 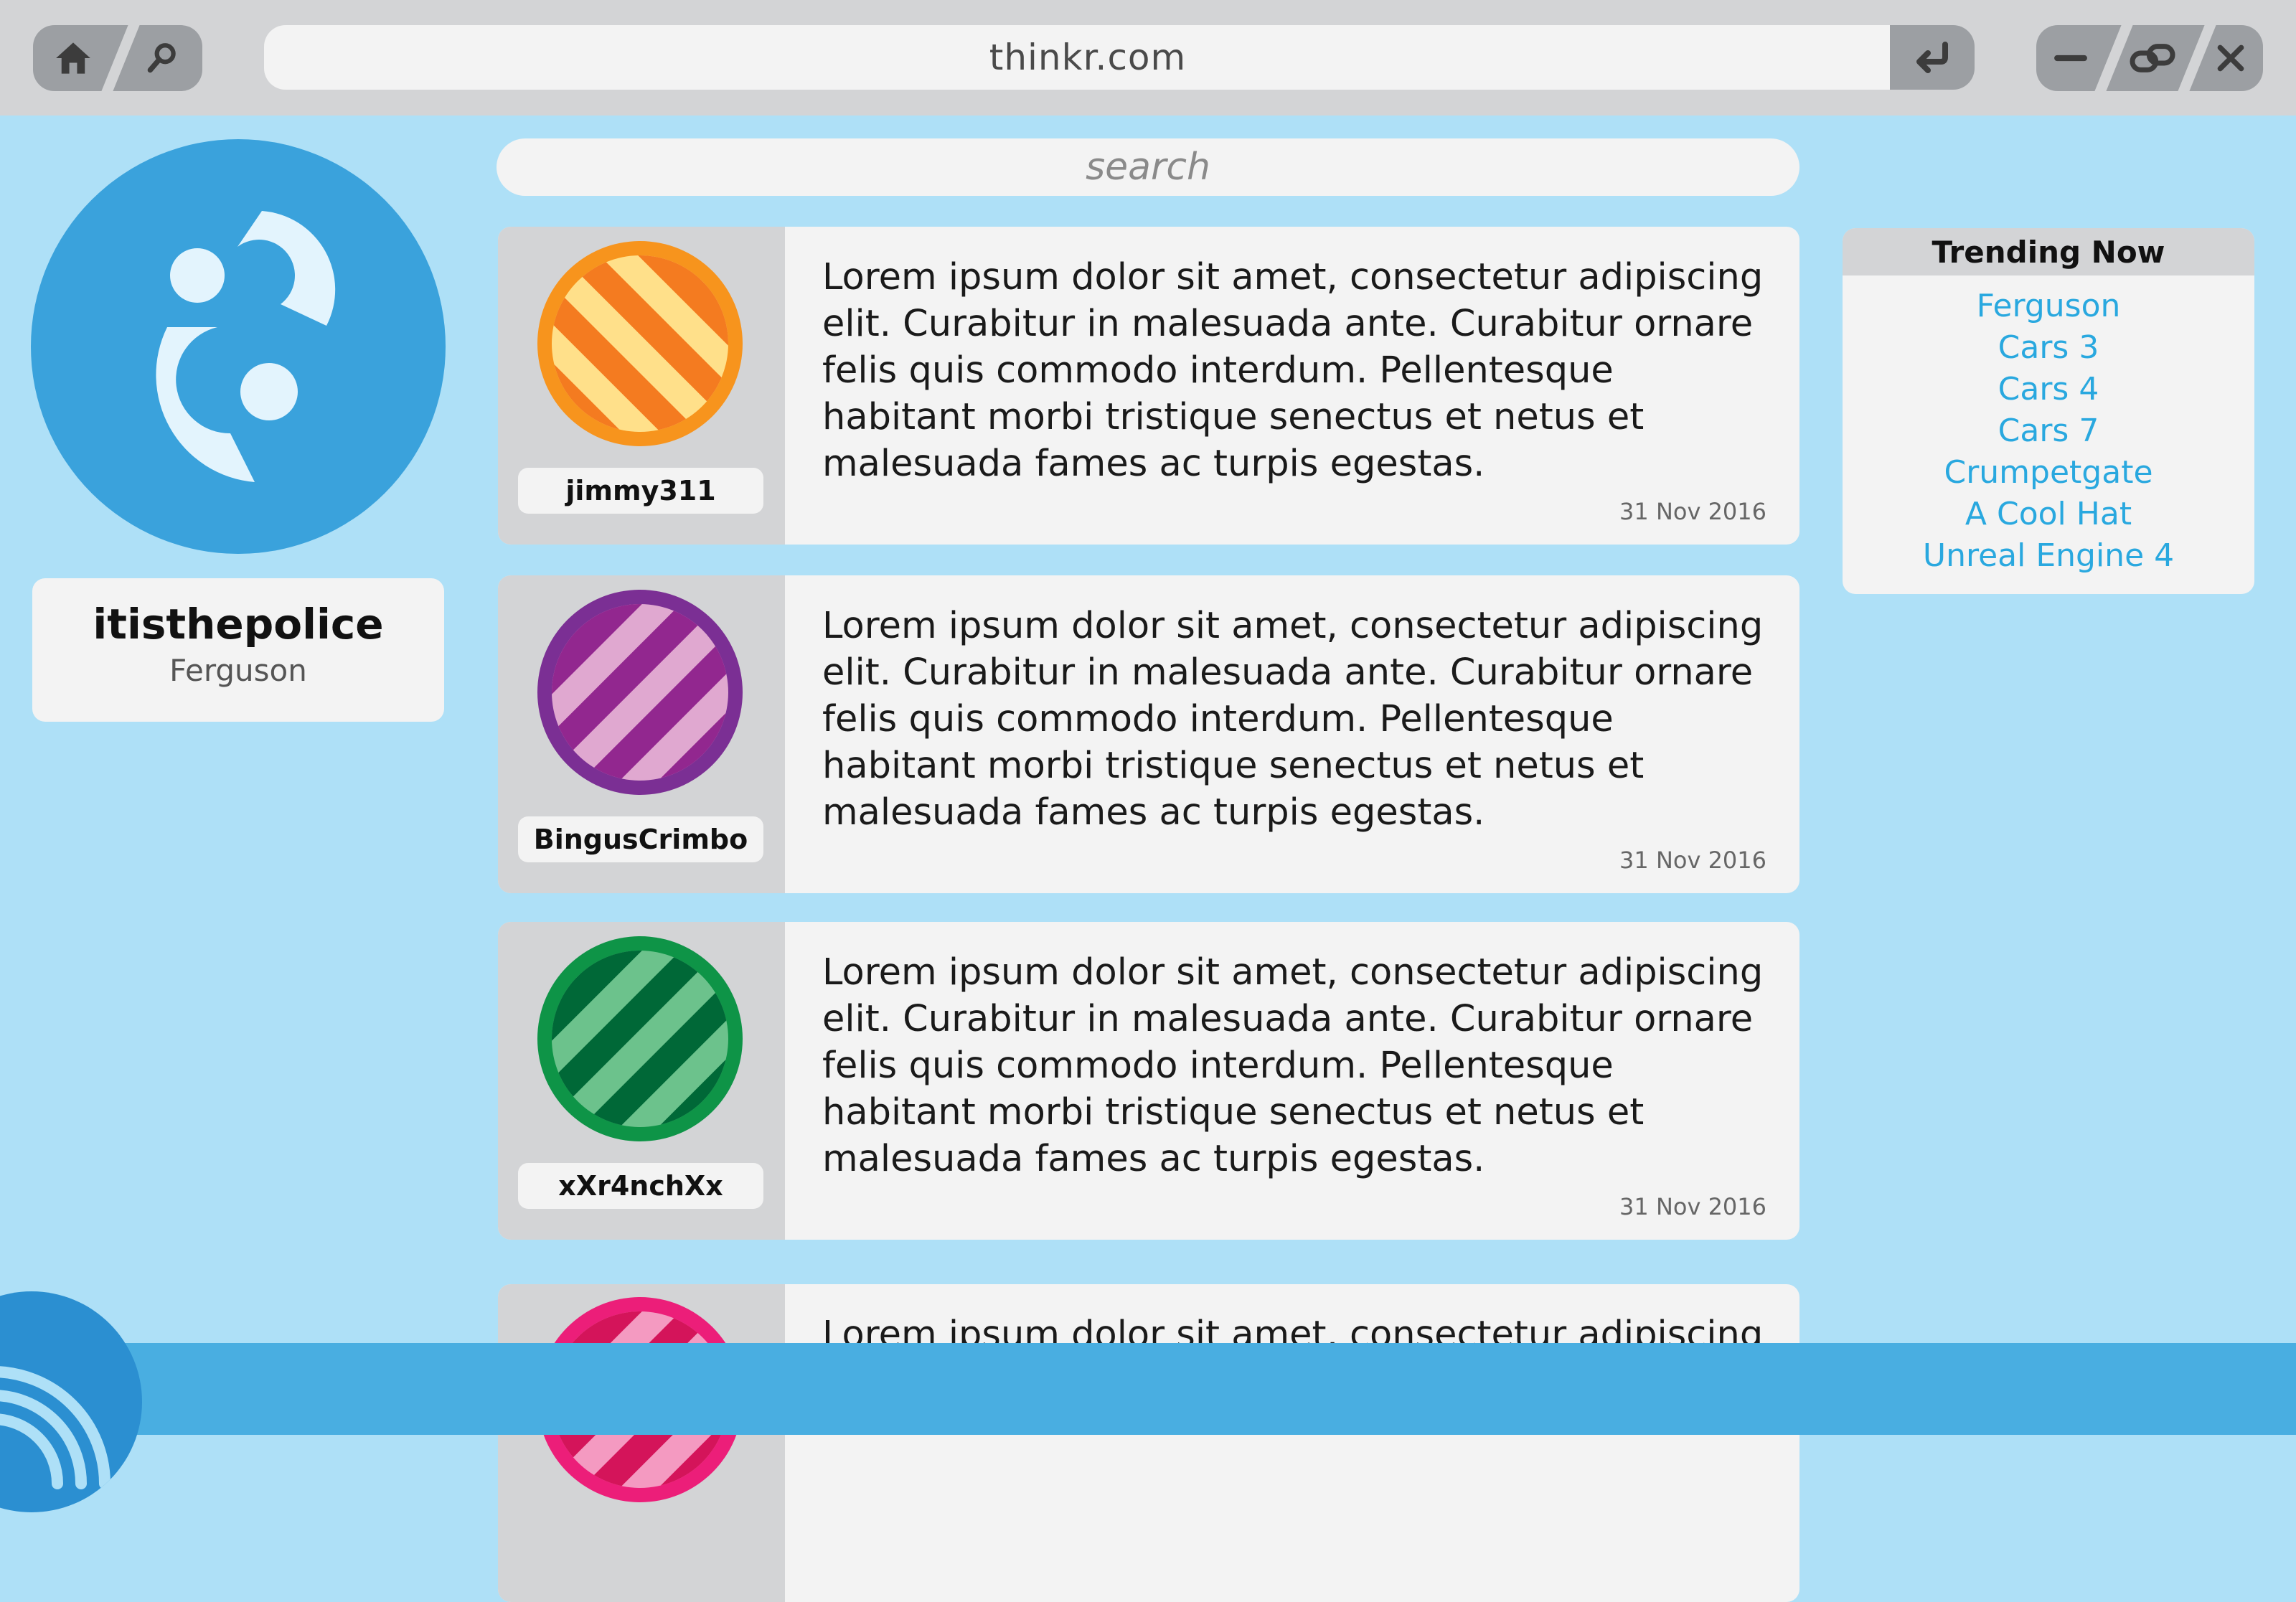 I want to click on search-button, so click(x=162, y=58).